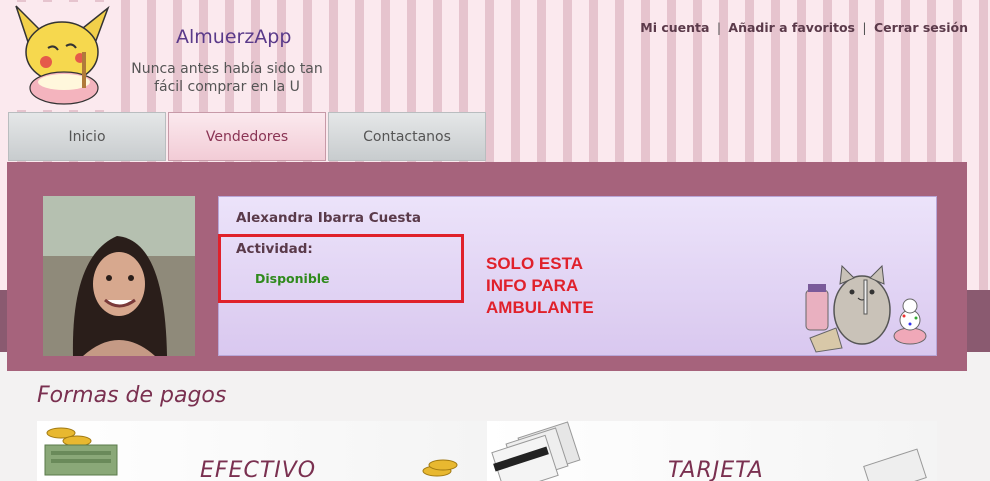 The height and width of the screenshot is (481, 990). What do you see at coordinates (233, 37) in the screenshot?
I see `app-title: AlmuerzApp` at bounding box center [233, 37].